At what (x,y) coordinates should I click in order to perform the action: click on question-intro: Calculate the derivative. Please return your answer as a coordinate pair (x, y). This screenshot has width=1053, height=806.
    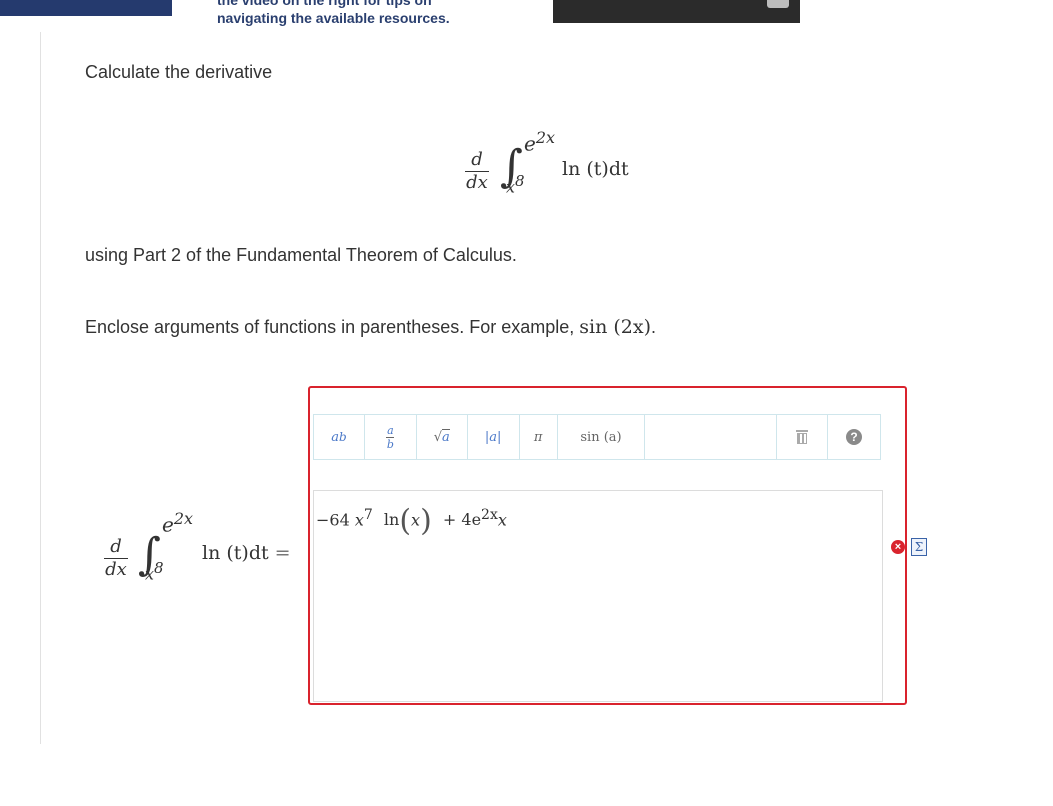
    Looking at the image, I should click on (179, 72).